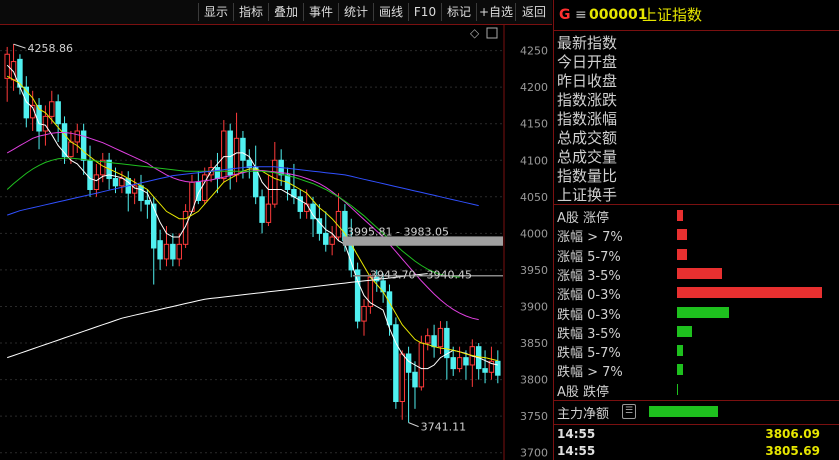 The width and height of the screenshot is (839, 460). What do you see at coordinates (534, 124) in the screenshot?
I see `y-tick-label: 4150` at bounding box center [534, 124].